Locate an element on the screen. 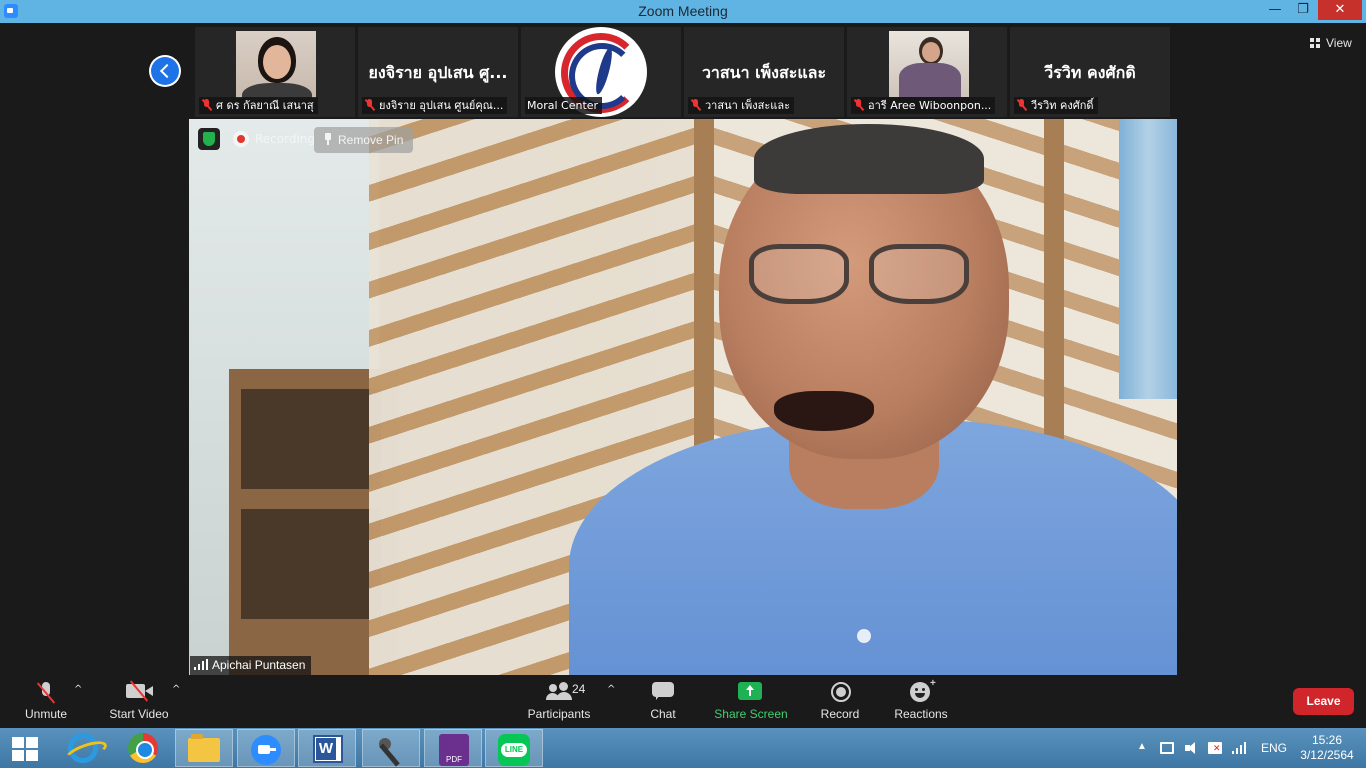 Image resolution: width=1366 pixels, height=768 pixels. microphone-muted-icon is located at coordinates (46, 693).